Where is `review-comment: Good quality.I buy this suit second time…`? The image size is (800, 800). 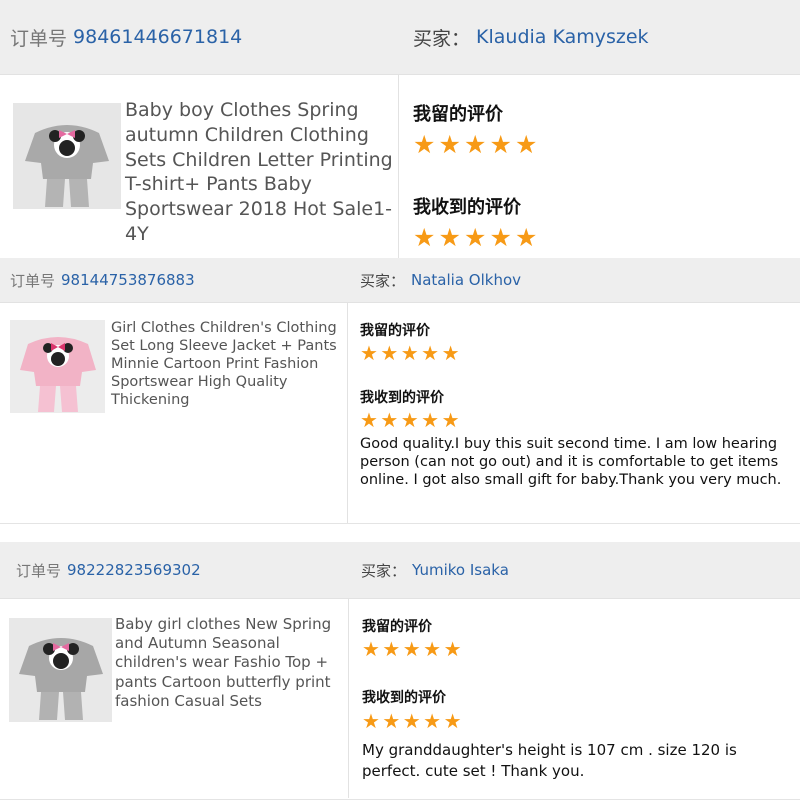 review-comment: Good quality.I buy this suit second time… is located at coordinates (571, 462).